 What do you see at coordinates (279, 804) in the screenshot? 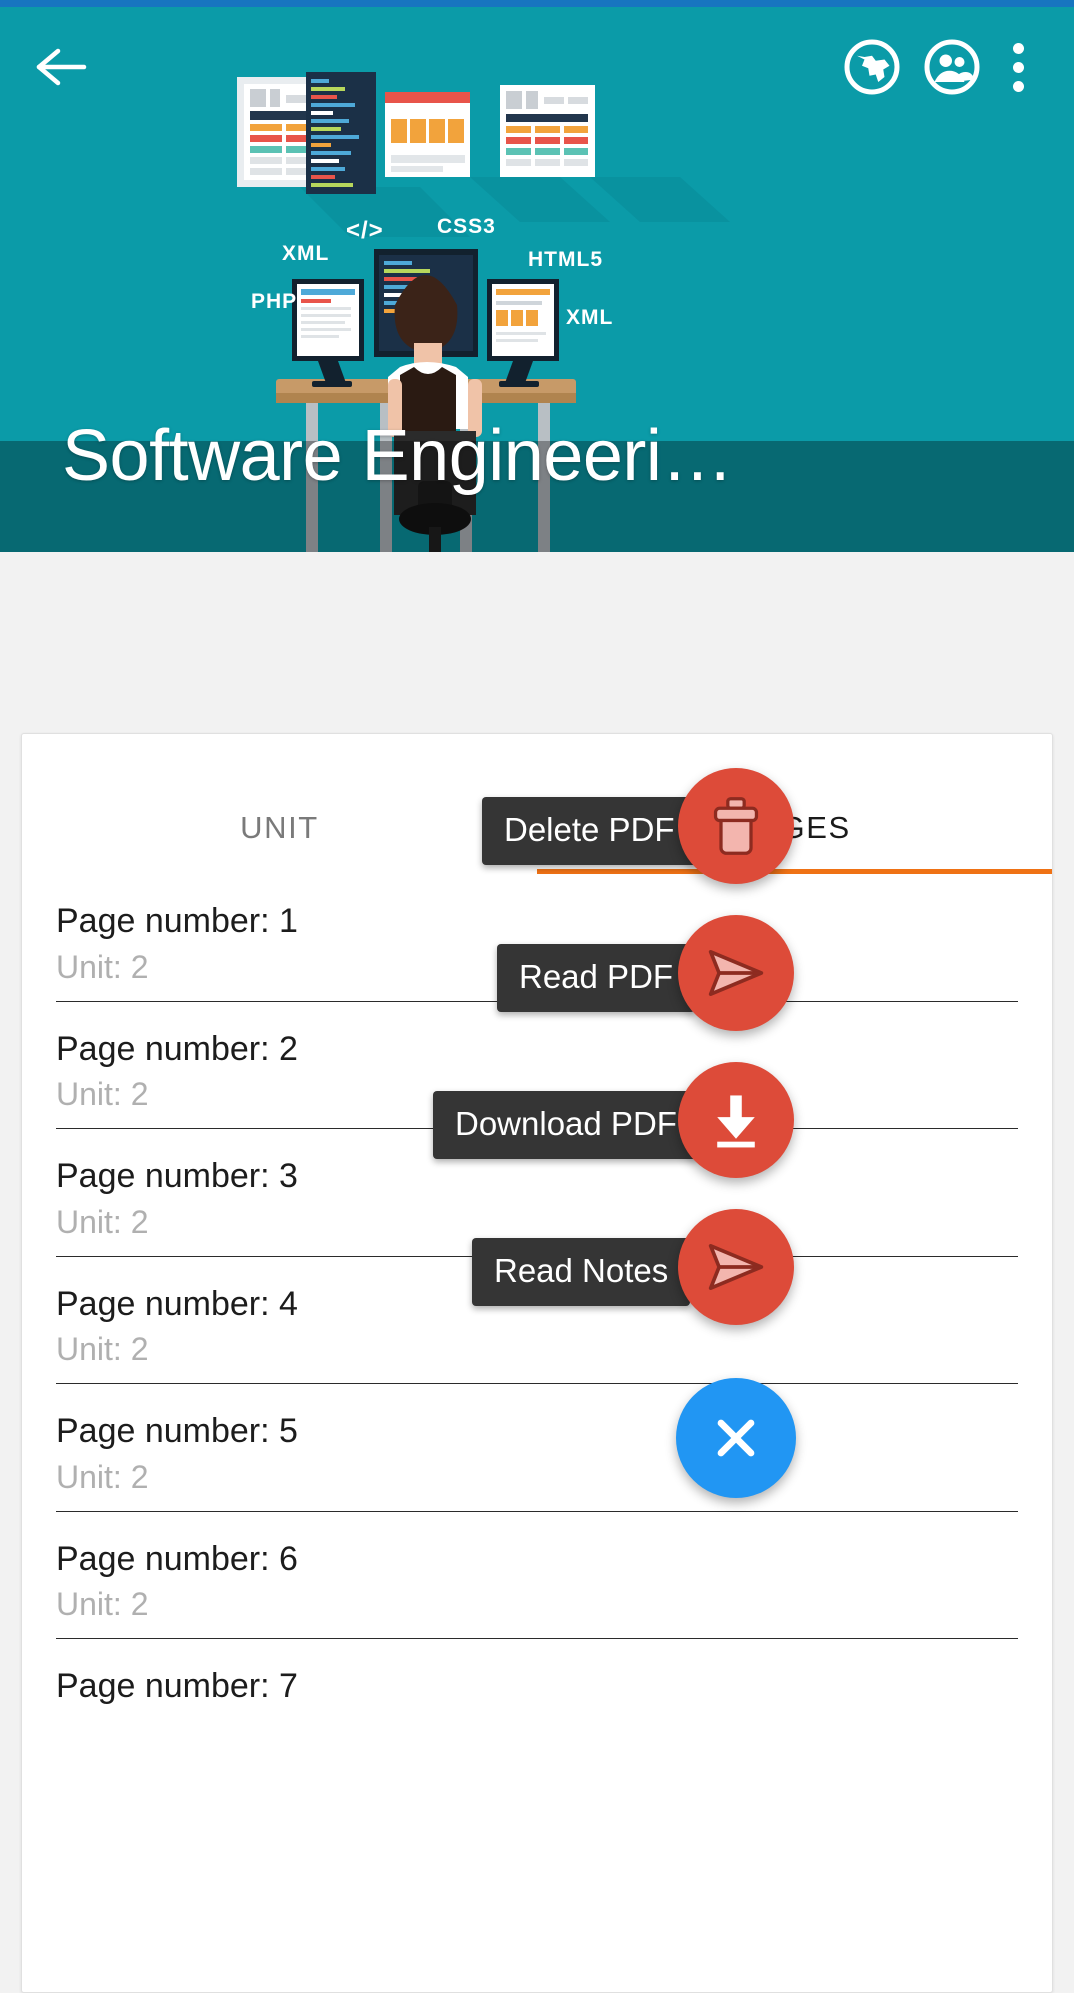
I see `tab-unit: UNIT` at bounding box center [279, 804].